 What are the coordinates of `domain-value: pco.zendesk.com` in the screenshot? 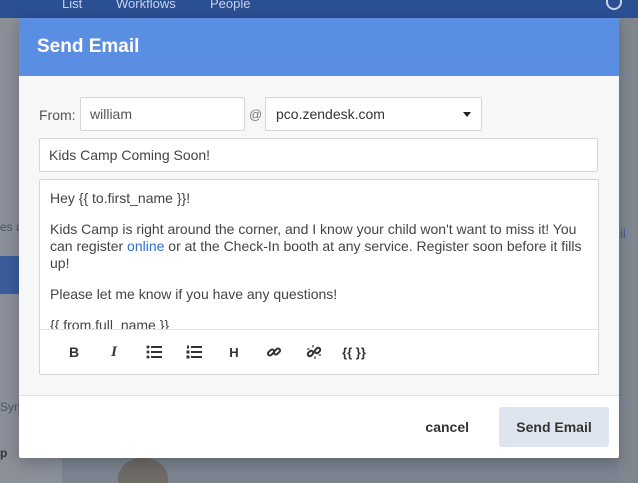 It's located at (330, 114).